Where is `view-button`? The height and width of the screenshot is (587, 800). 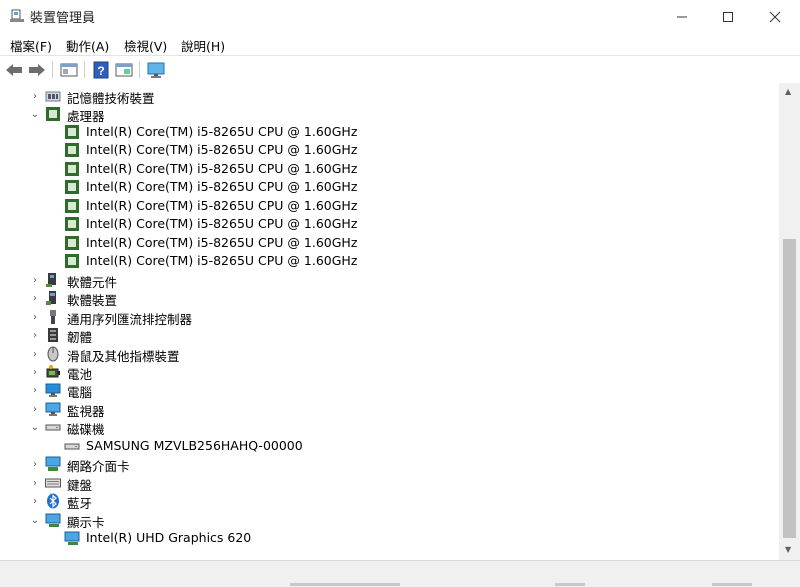
view-button is located at coordinates (124, 70).